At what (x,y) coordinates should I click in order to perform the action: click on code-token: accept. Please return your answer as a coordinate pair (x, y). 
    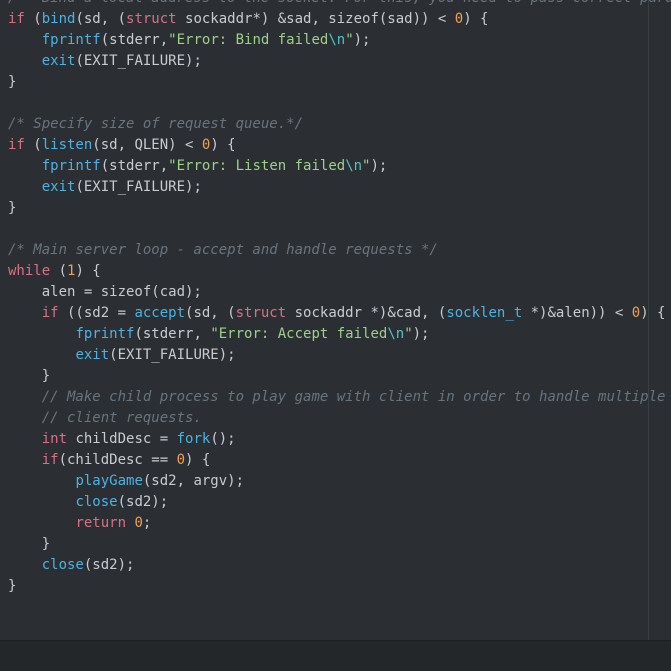
    Looking at the image, I should click on (160, 313).